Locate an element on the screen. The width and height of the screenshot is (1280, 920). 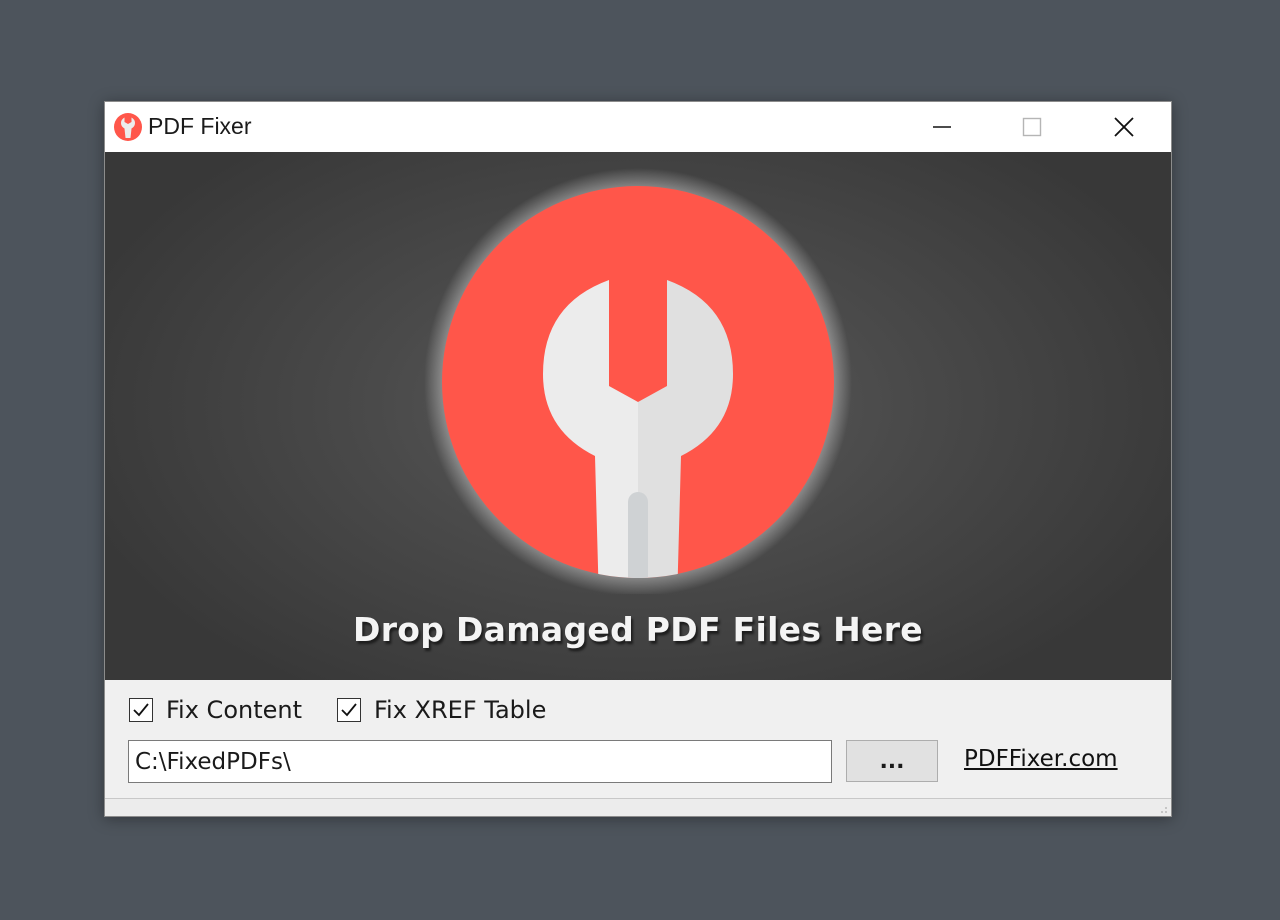
maximize-button is located at coordinates (1032, 127).